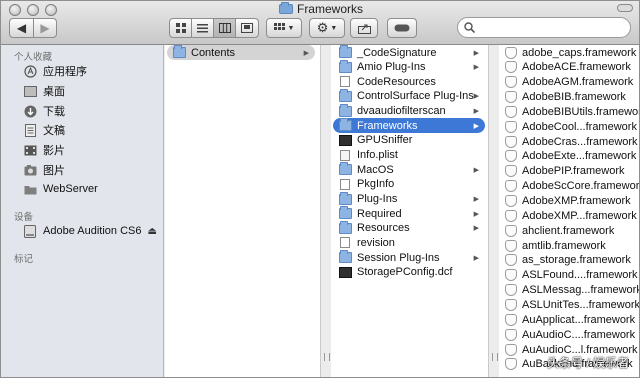 The width and height of the screenshot is (640, 378). What do you see at coordinates (569, 215) in the screenshot?
I see `list-item: AdobeXMP...framework` at bounding box center [569, 215].